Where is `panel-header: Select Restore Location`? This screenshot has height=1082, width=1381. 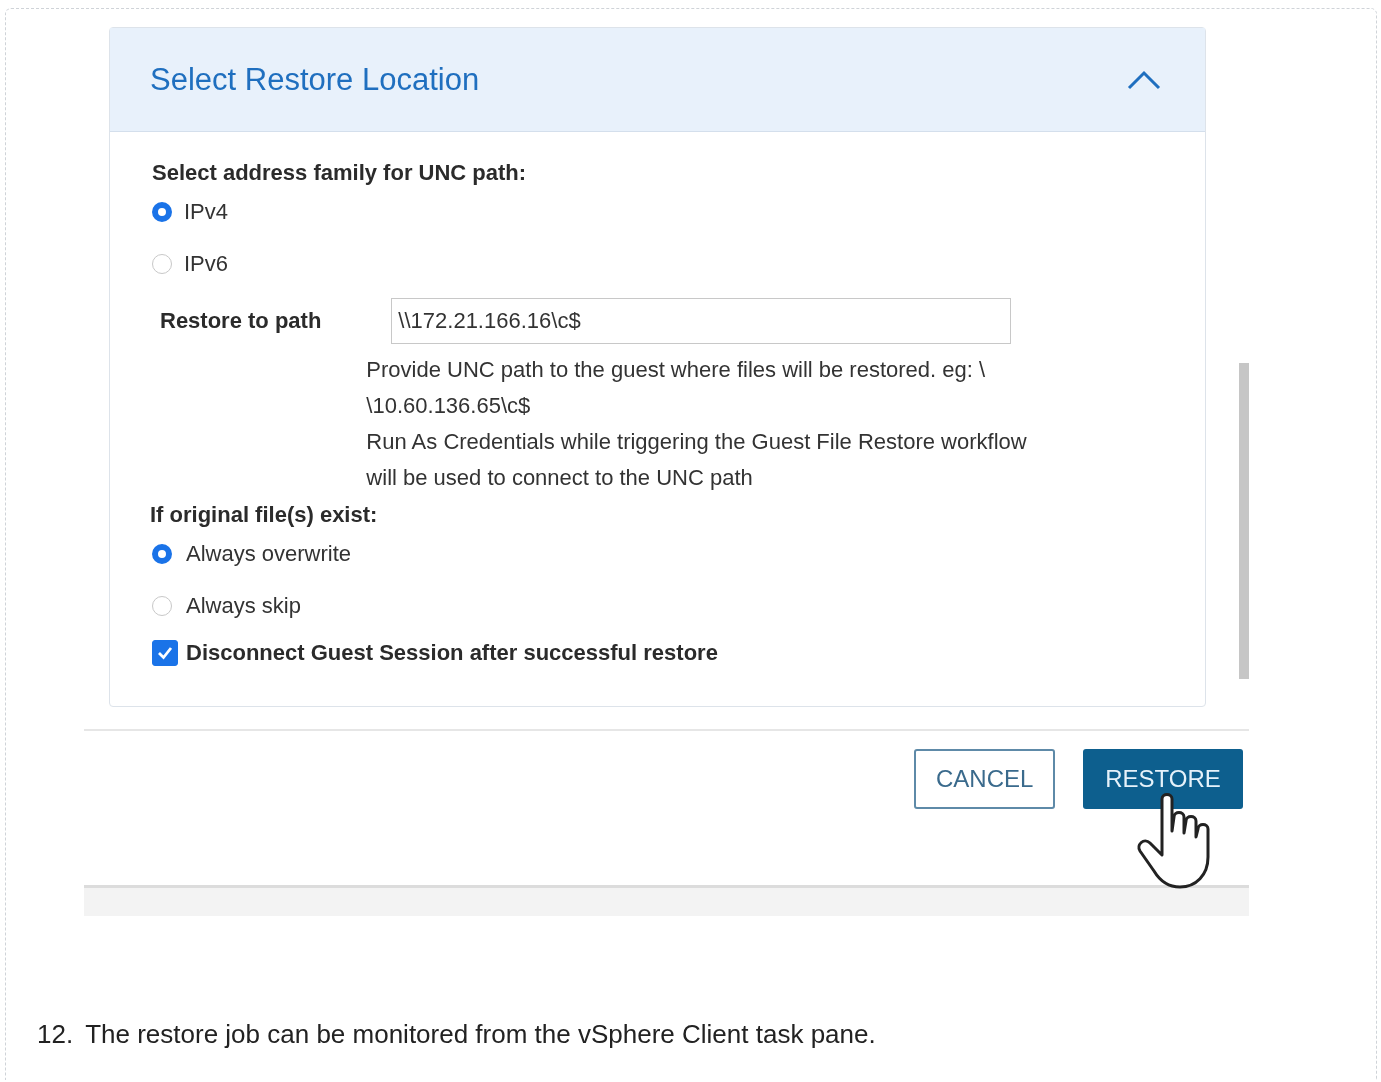
panel-header: Select Restore Location is located at coordinates (657, 80).